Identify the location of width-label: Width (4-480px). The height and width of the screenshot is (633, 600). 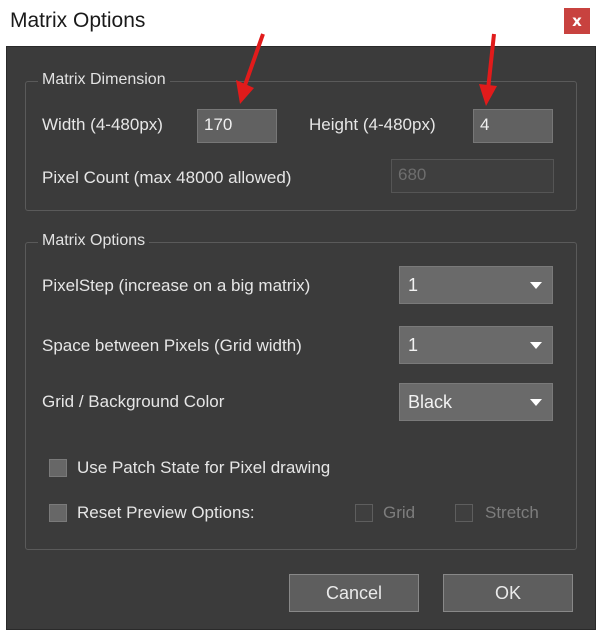
(102, 124).